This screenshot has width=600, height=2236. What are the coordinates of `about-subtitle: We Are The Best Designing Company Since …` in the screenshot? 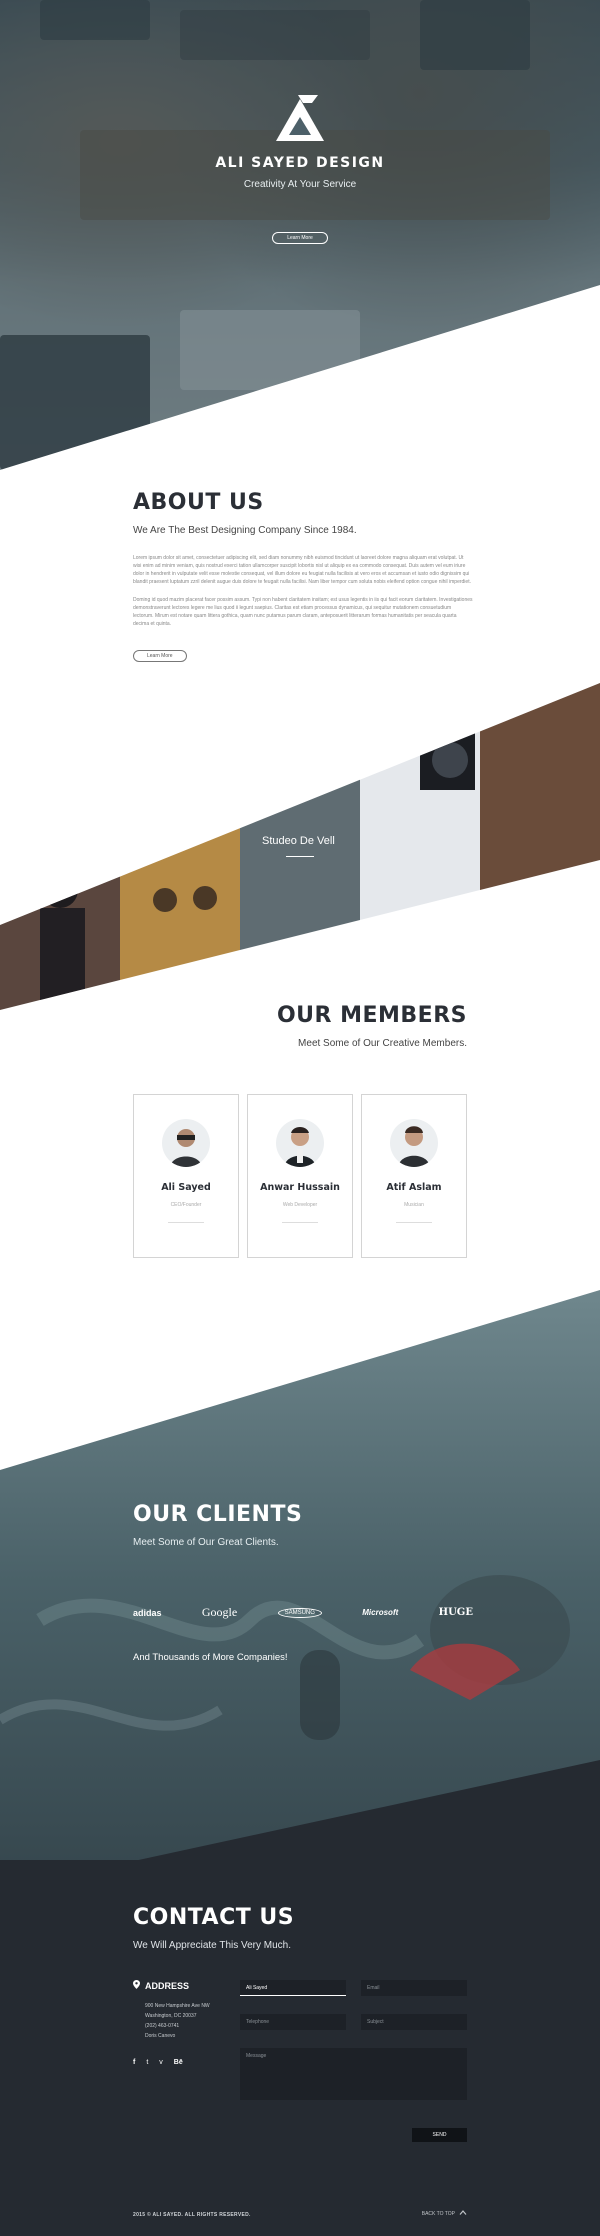 It's located at (245, 530).